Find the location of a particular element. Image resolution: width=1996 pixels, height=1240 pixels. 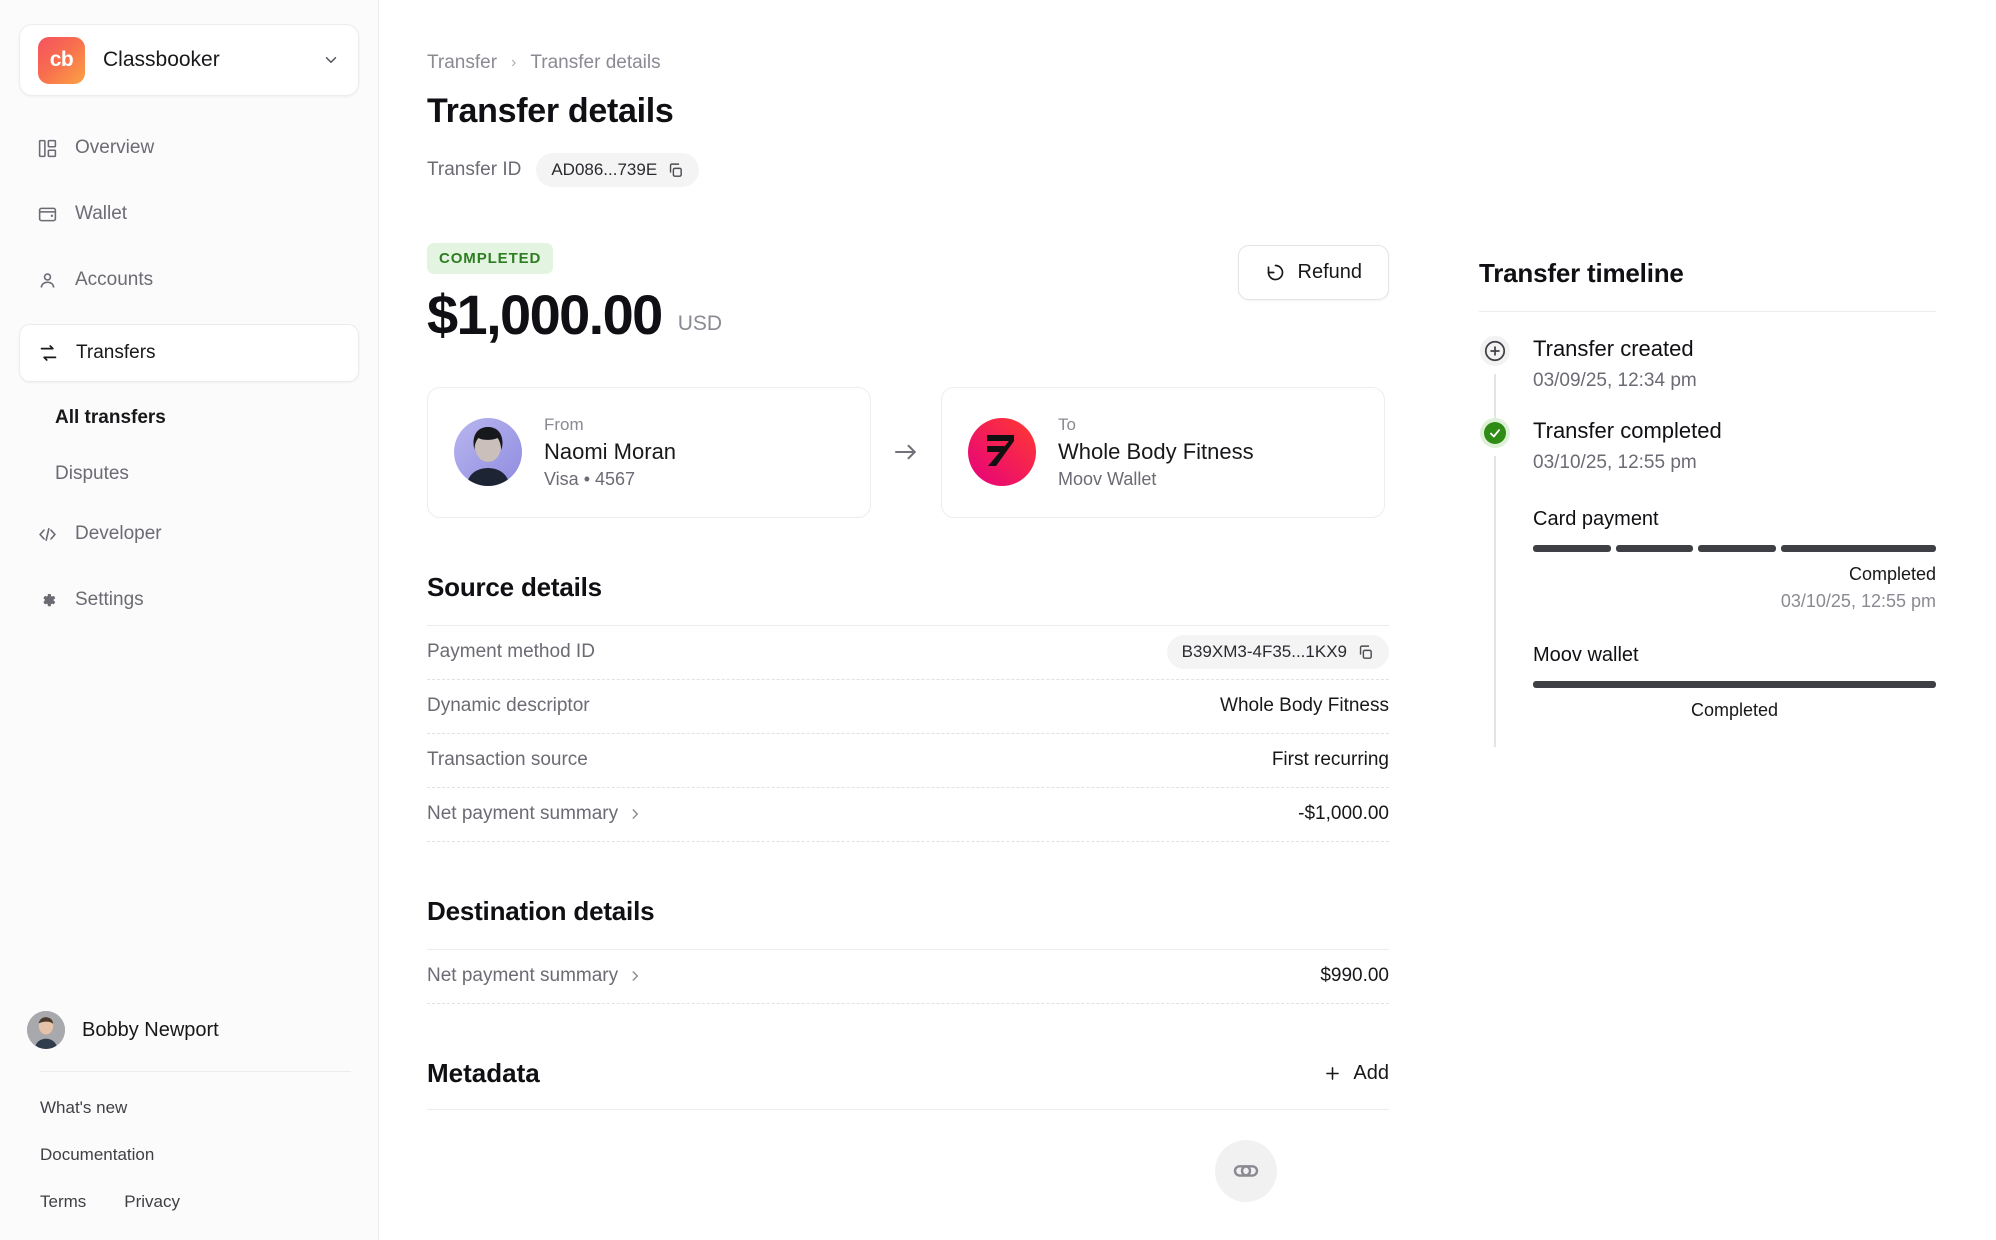

card-payment-progress-bar is located at coordinates (1734, 548).